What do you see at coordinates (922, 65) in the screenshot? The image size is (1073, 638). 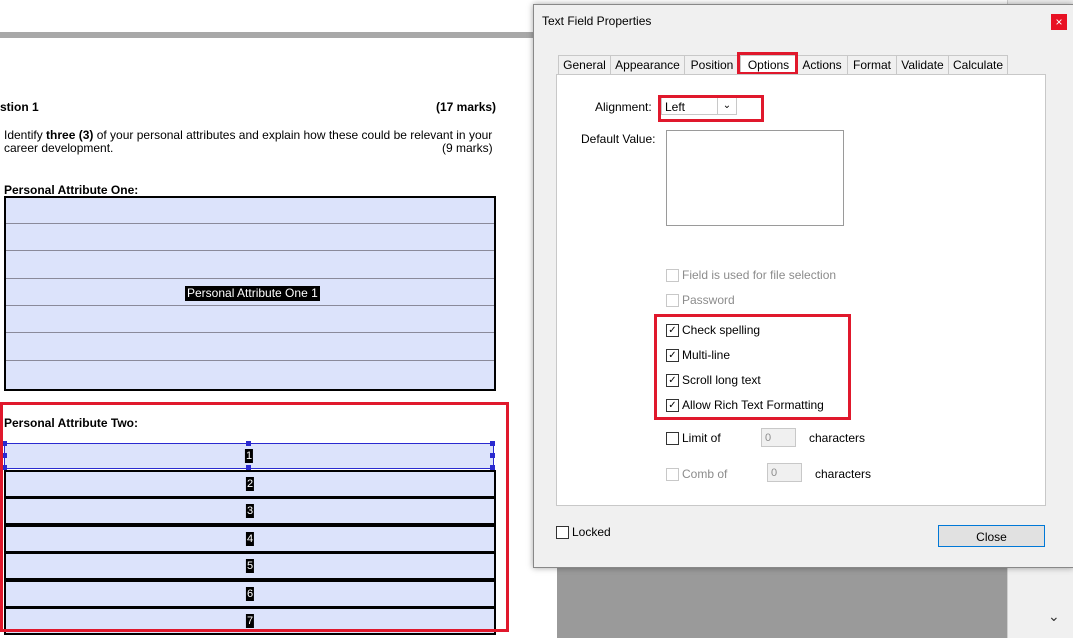 I see `tab-validate: Validate` at bounding box center [922, 65].